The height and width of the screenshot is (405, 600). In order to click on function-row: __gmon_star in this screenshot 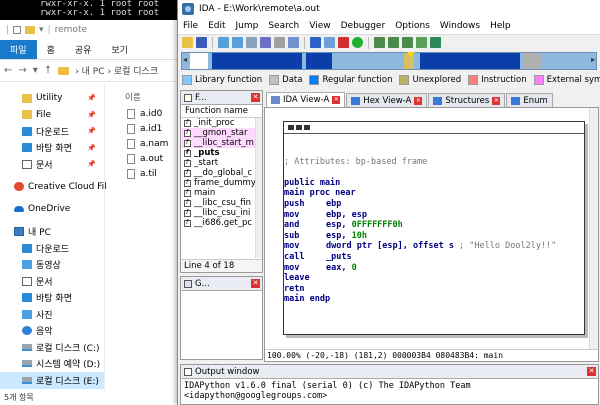, I will do `click(221, 133)`.